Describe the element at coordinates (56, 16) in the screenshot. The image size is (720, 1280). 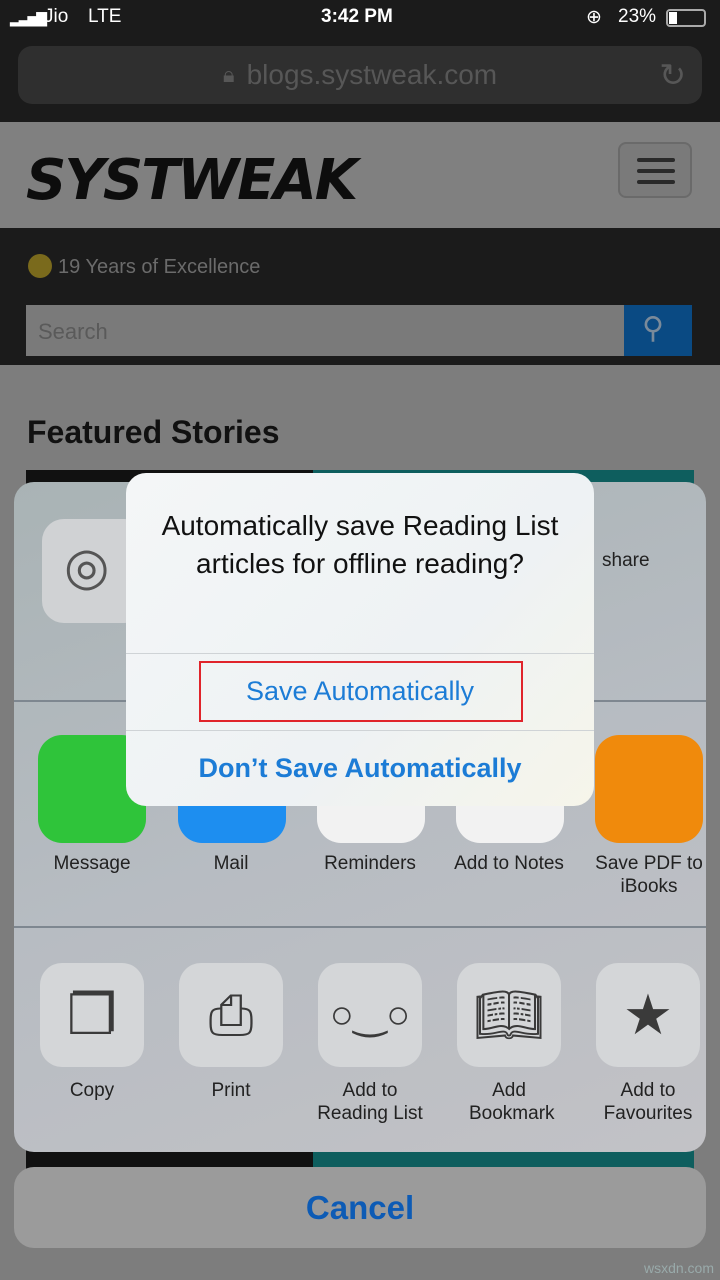
I see `carrier: Jio` at that location.